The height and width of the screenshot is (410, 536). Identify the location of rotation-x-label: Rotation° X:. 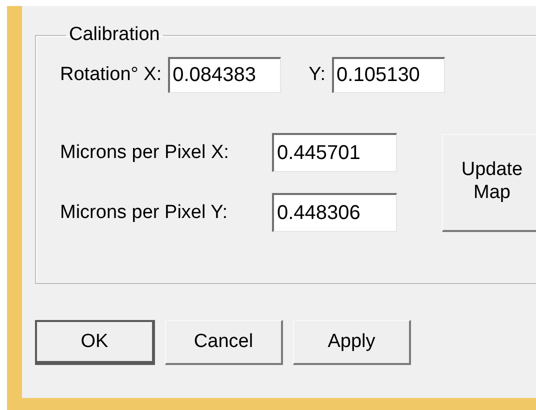
(111, 75).